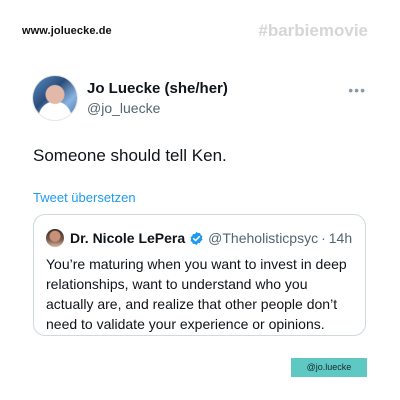  I want to click on author-handle: @jo_luecke, so click(157, 108).